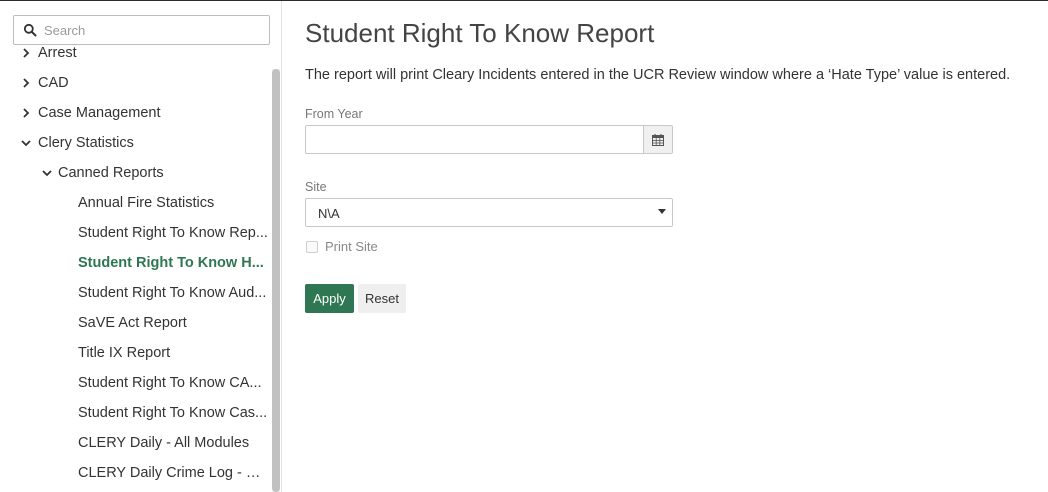 The width and height of the screenshot is (1048, 492). I want to click on sidebar-item-label: Title IX Report, so click(124, 353).